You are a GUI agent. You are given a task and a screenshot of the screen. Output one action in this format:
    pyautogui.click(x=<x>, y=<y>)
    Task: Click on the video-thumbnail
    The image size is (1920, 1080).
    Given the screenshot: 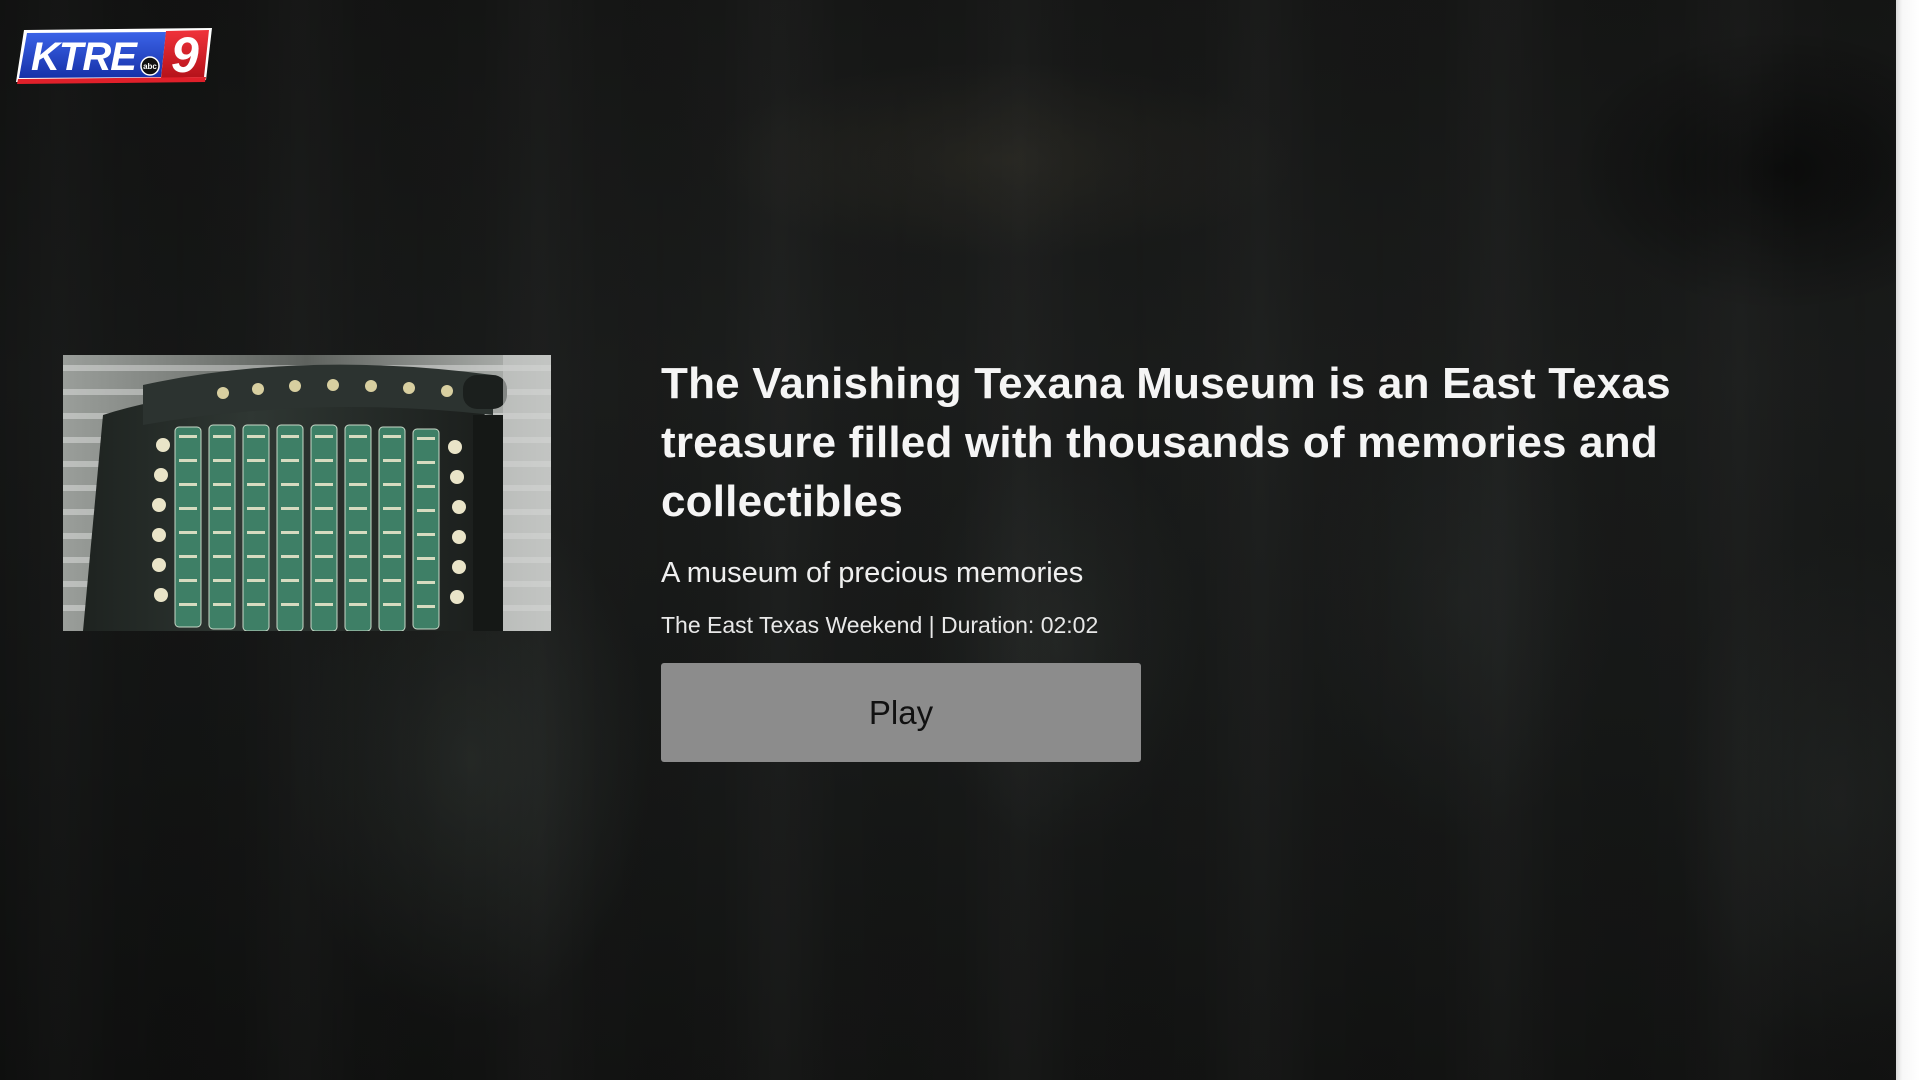 What is the action you would take?
    pyautogui.click(x=307, y=493)
    